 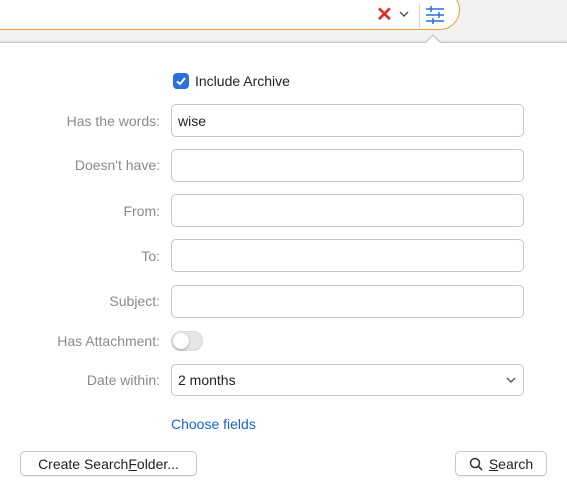 I want to click on include-archive-option: Include Archive, so click(x=231, y=81).